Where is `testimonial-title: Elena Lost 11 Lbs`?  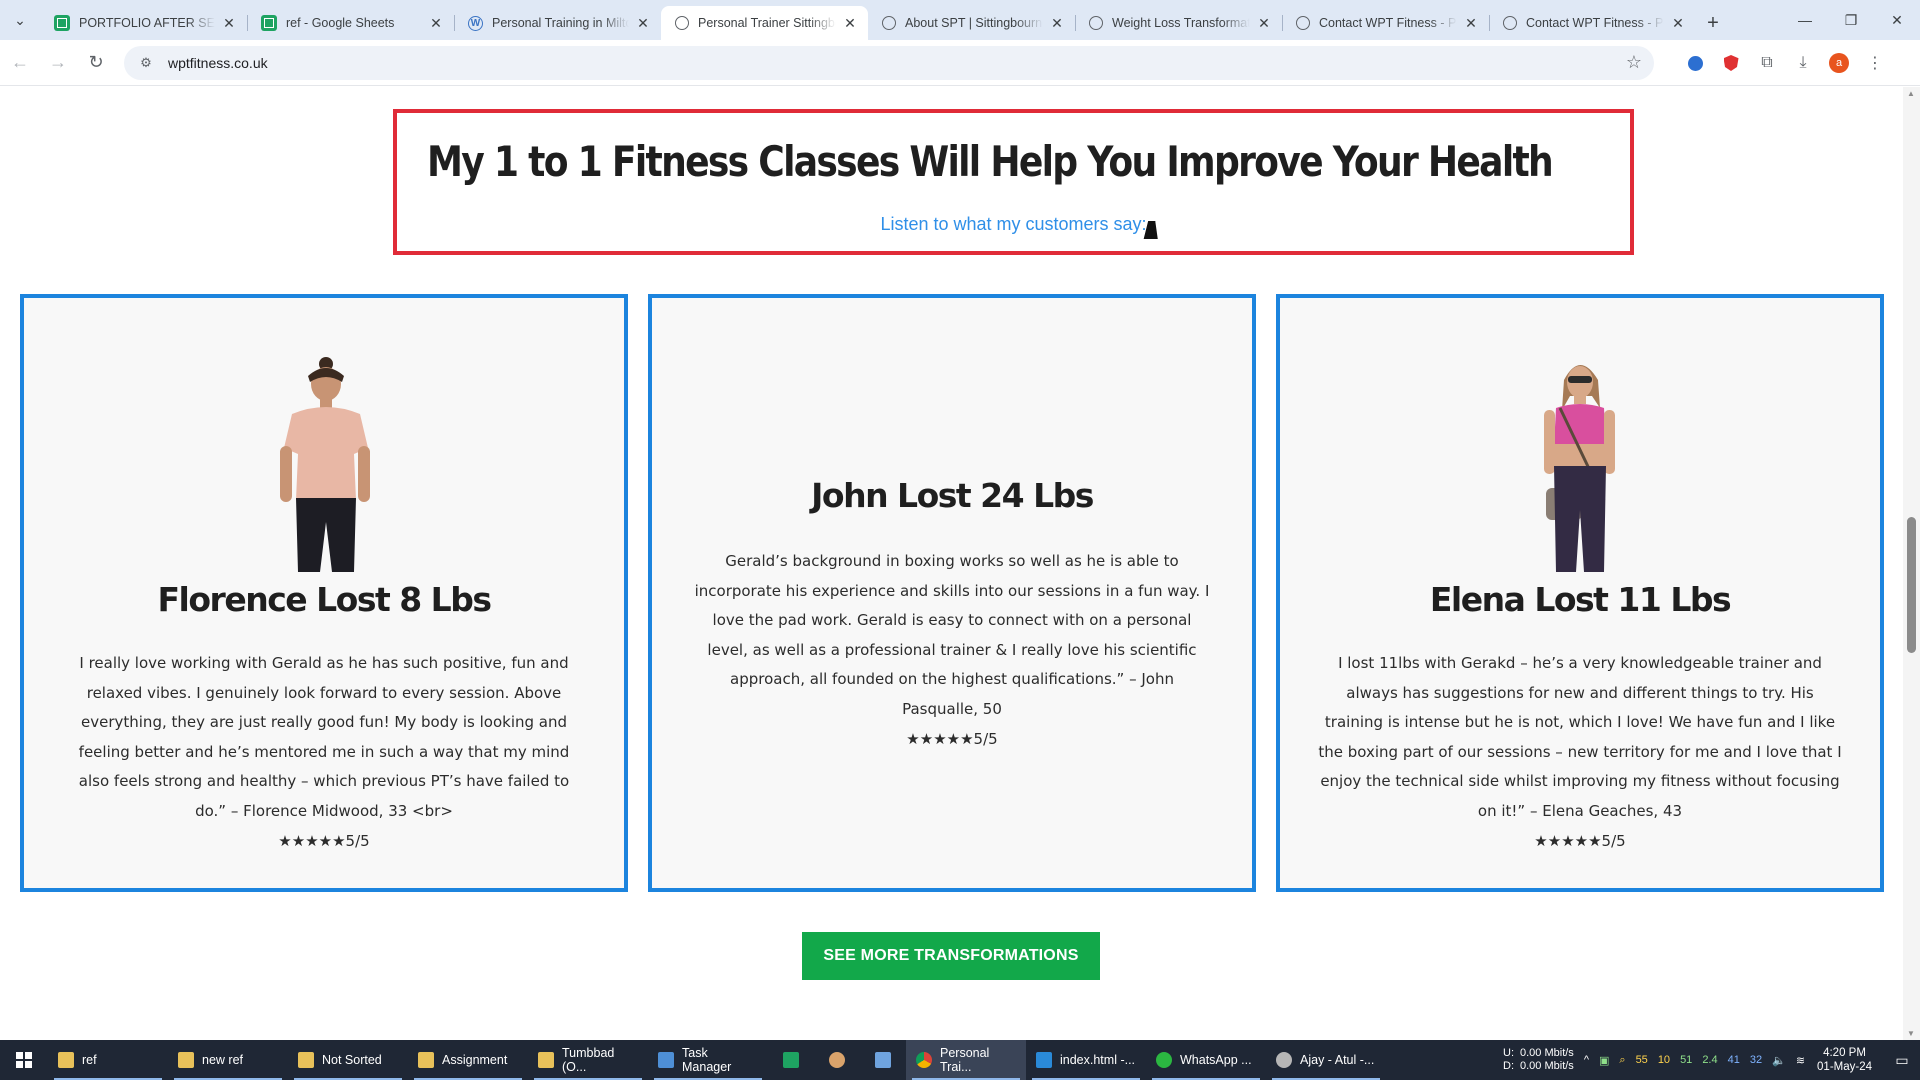 testimonial-title: Elena Lost 11 Lbs is located at coordinates (1580, 599).